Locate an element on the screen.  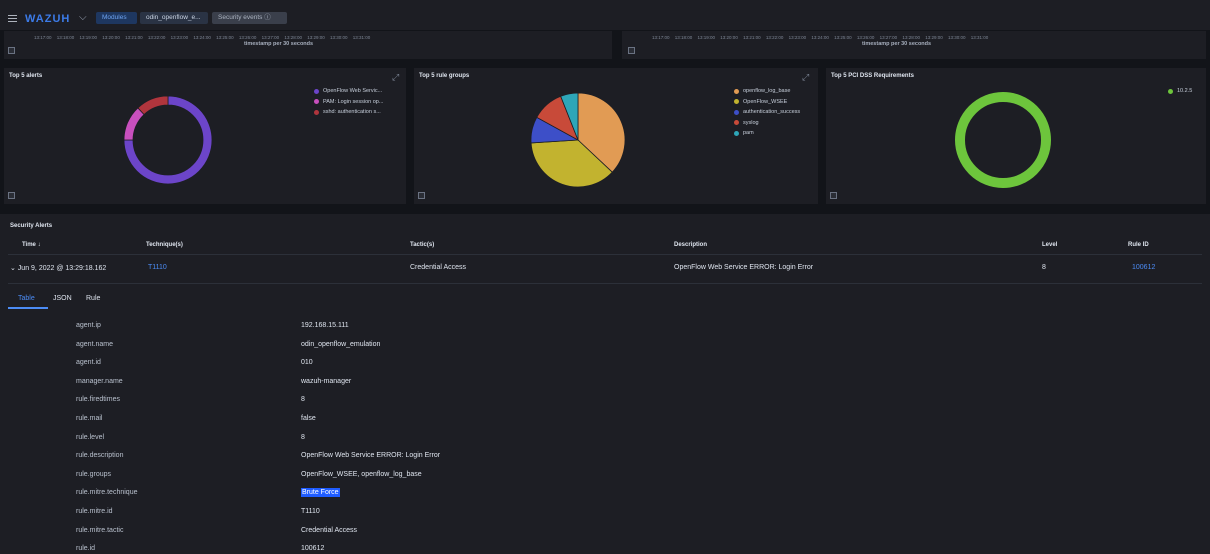
column-header-time: Time ↓ is located at coordinates (31, 245).